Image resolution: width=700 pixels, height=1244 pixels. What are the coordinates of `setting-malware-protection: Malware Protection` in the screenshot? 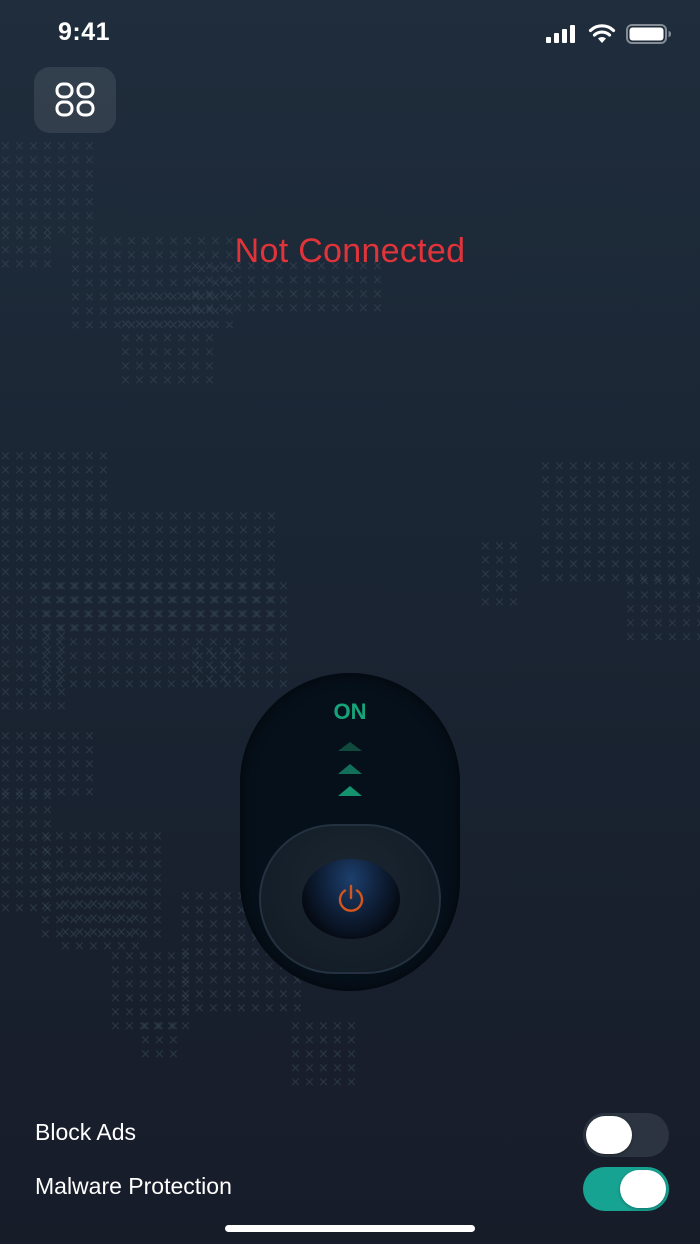 It's located at (352, 1189).